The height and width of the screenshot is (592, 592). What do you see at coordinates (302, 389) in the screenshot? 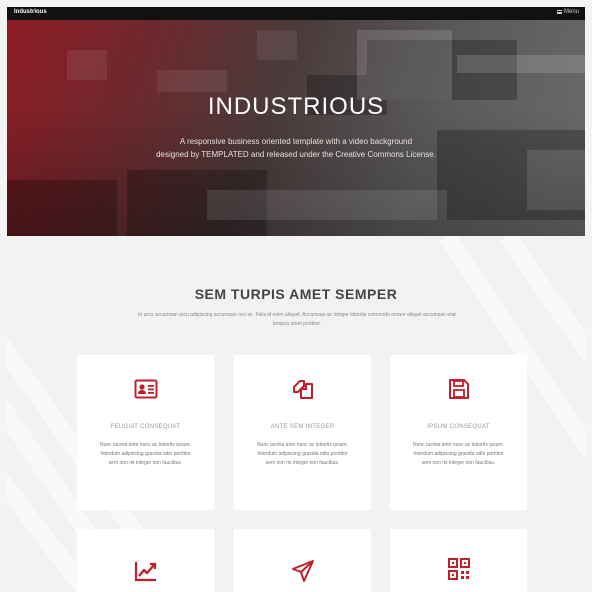
I see `copy-icon` at bounding box center [302, 389].